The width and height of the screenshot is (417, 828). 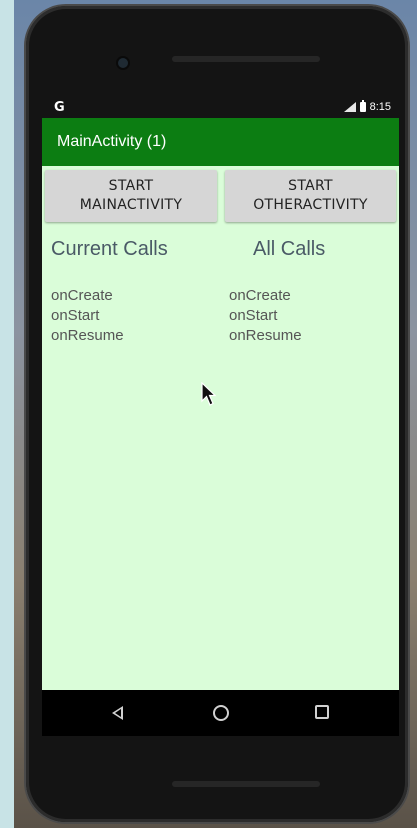 What do you see at coordinates (362, 106) in the screenshot?
I see `battery-icon` at bounding box center [362, 106].